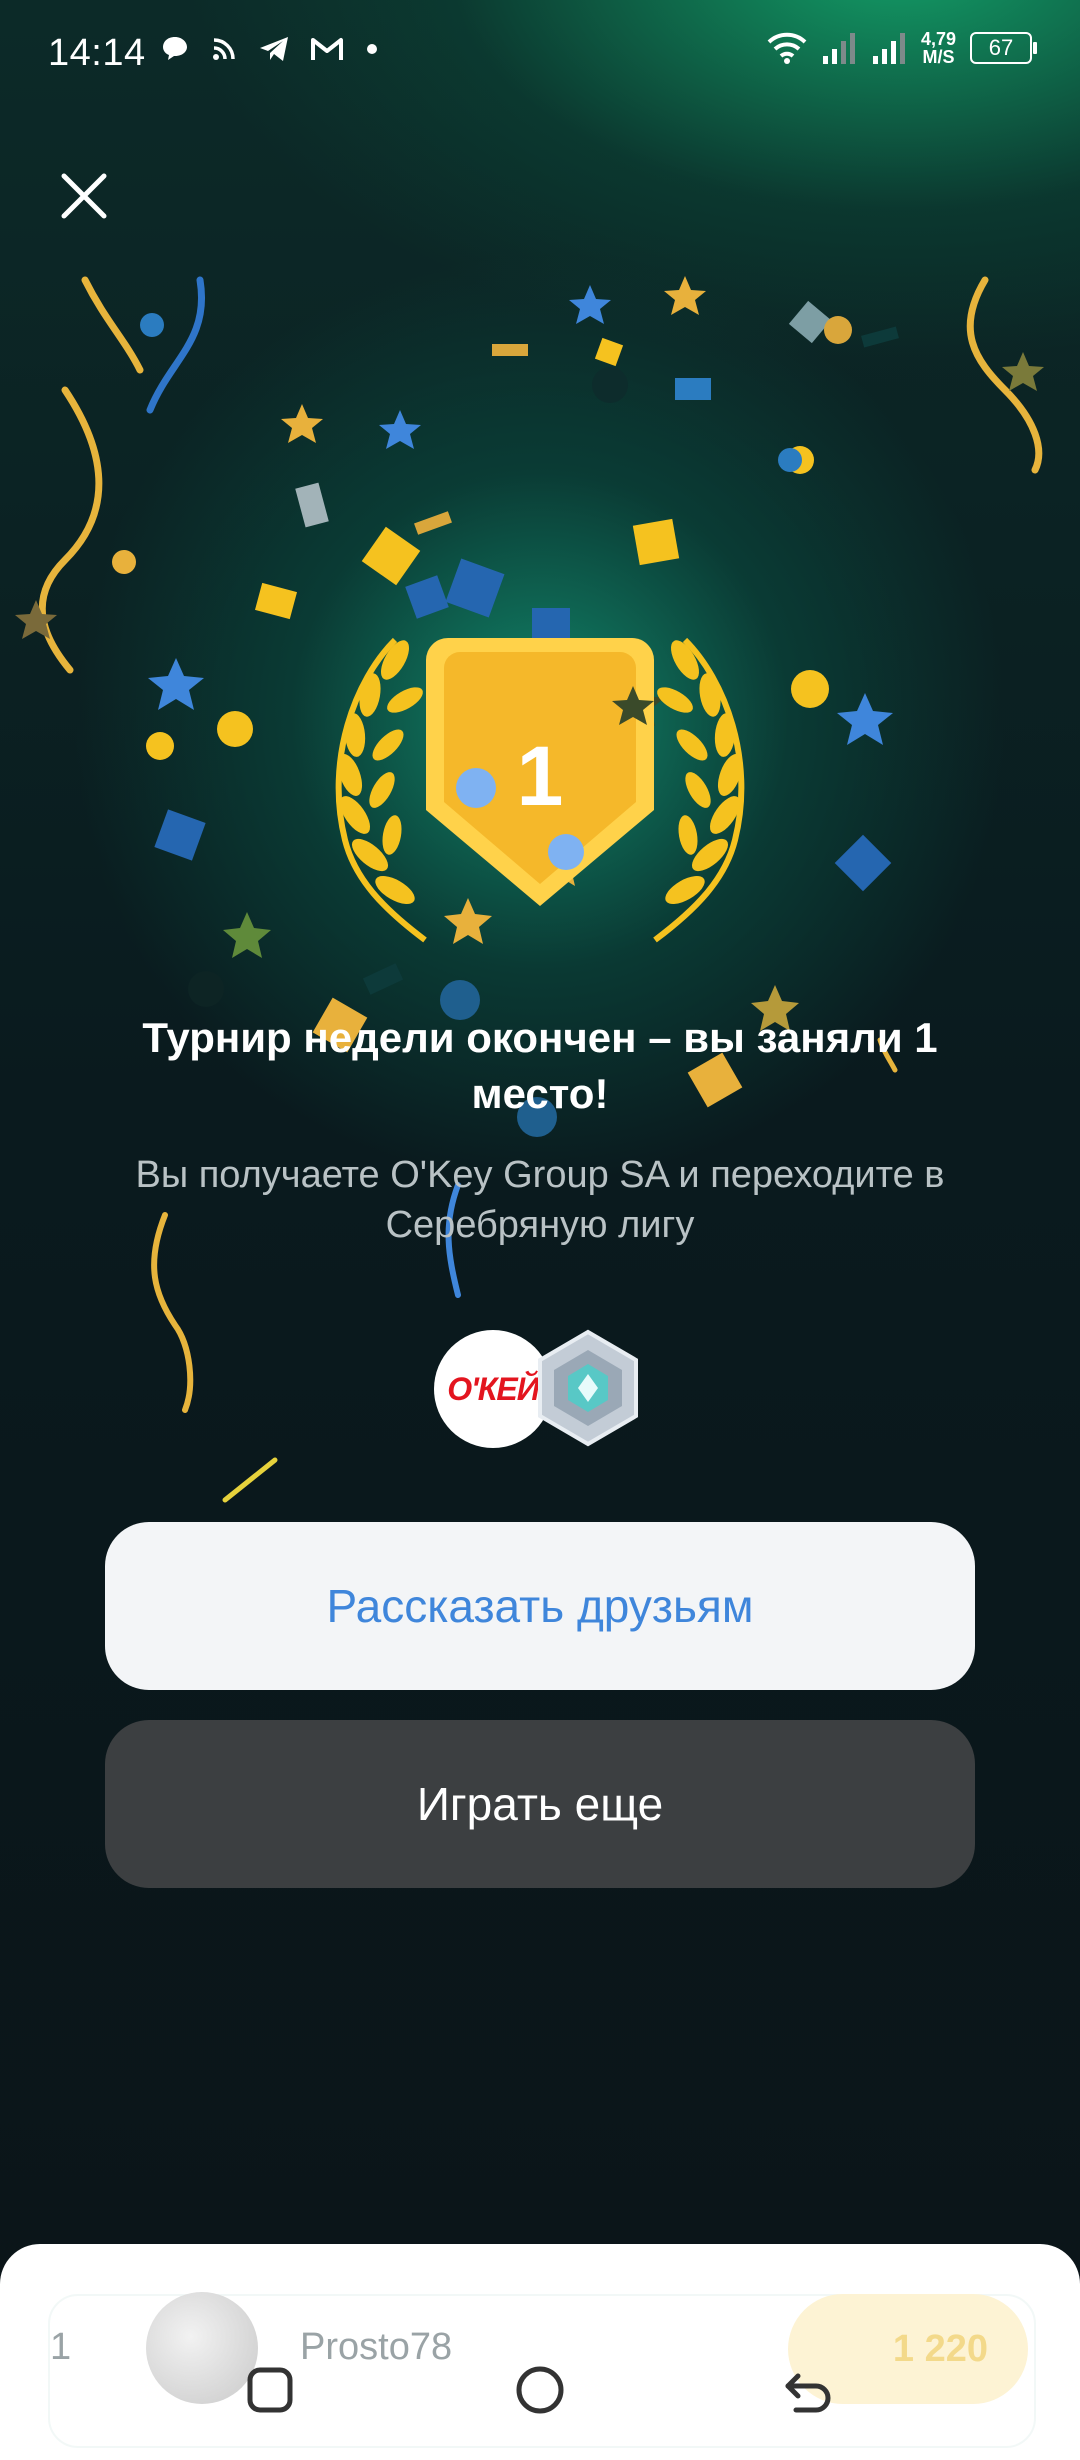 Image resolution: width=1080 pixels, height=2460 pixels. I want to click on square-icon, so click(270, 2390).